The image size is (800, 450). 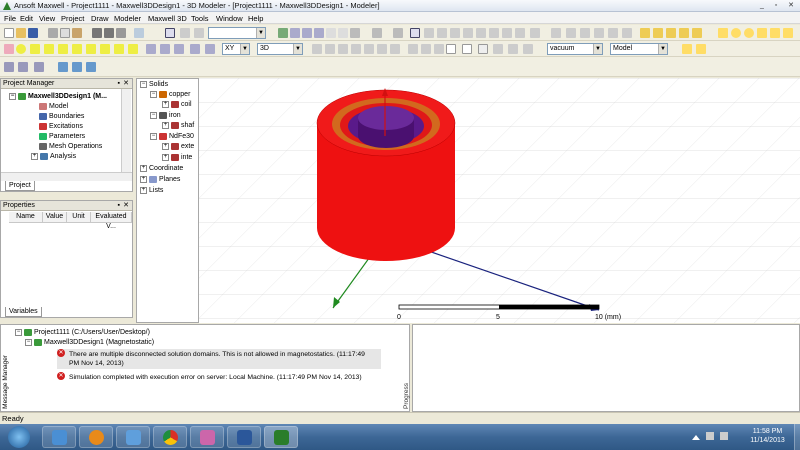 What do you see at coordinates (185, 33) in the screenshot?
I see `point-icon` at bounding box center [185, 33].